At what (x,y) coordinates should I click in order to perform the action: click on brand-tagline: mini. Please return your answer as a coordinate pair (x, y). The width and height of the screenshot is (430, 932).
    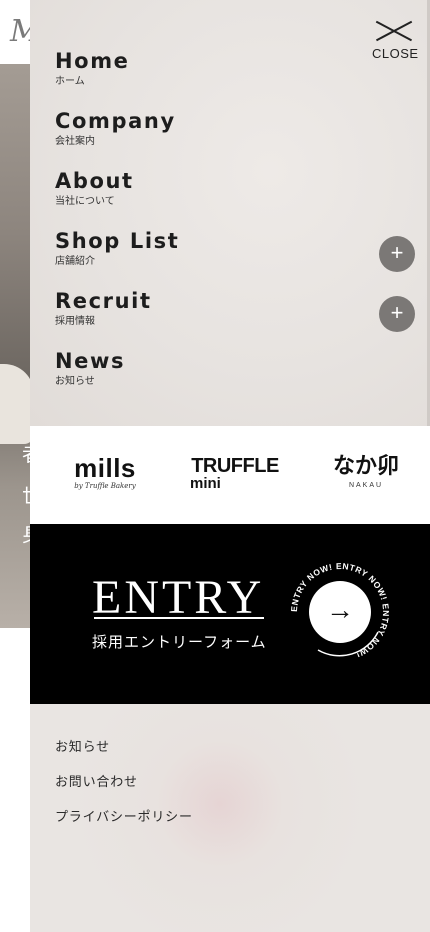
    Looking at the image, I should click on (205, 483).